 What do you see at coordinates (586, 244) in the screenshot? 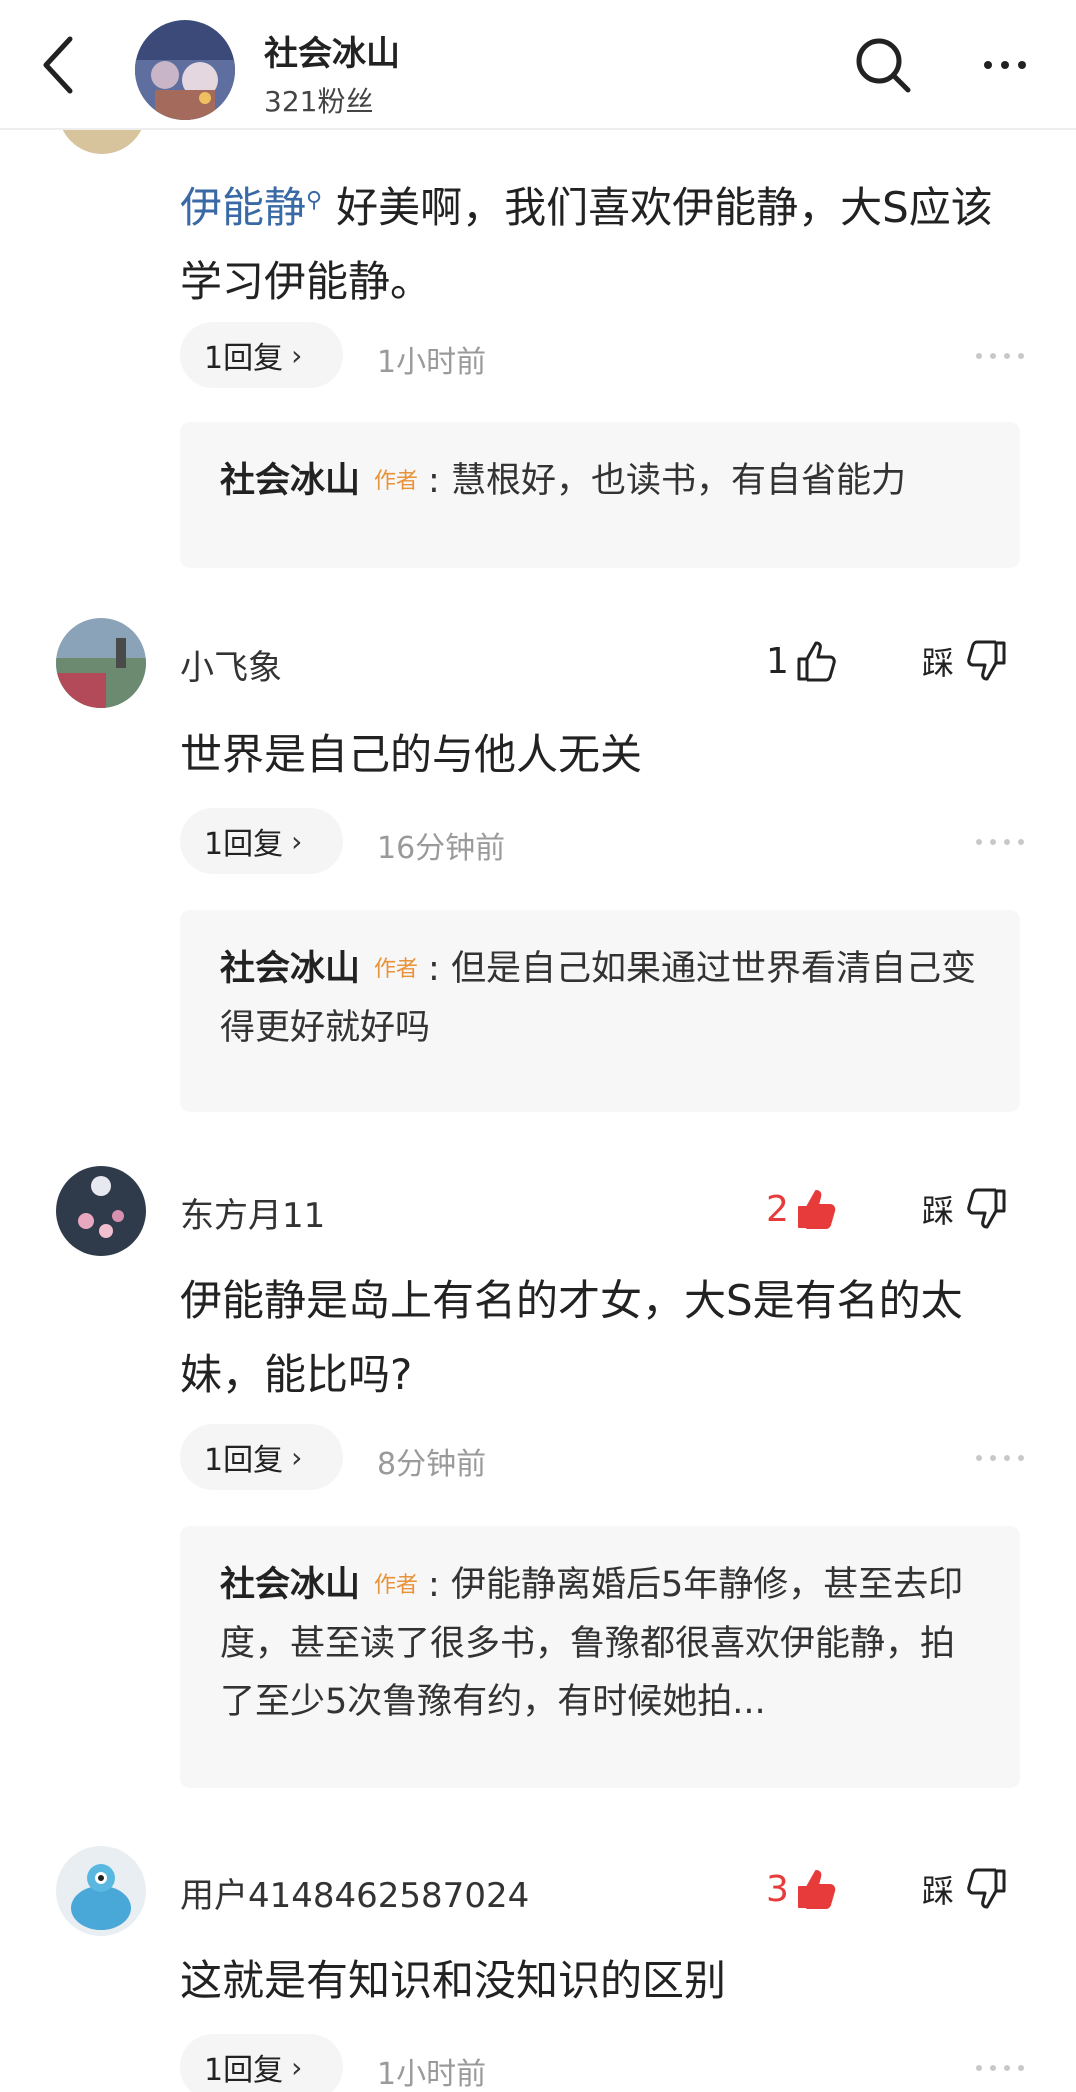
I see `comment-text: 伊能静⚲ 好美啊，我们喜欢伊能静，大S应该学习伊能静。` at bounding box center [586, 244].